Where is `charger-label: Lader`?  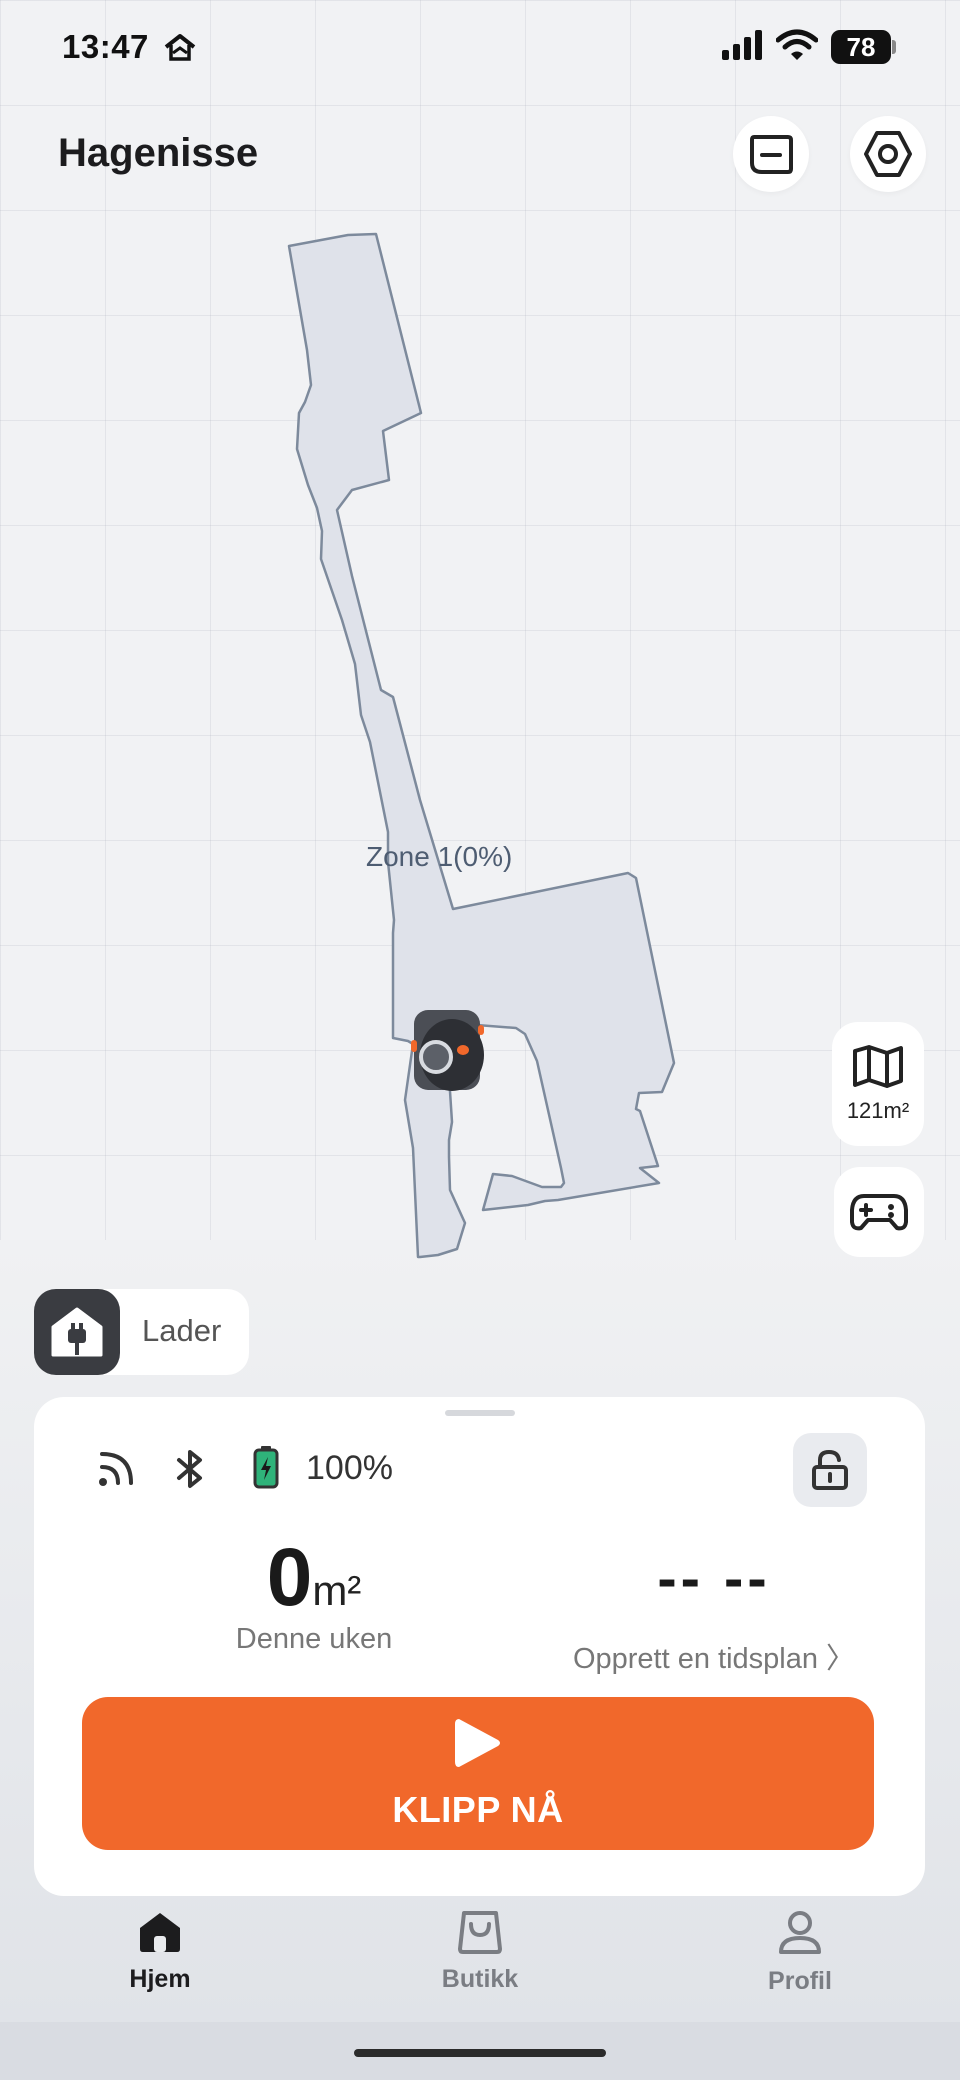 charger-label: Lader is located at coordinates (182, 1330).